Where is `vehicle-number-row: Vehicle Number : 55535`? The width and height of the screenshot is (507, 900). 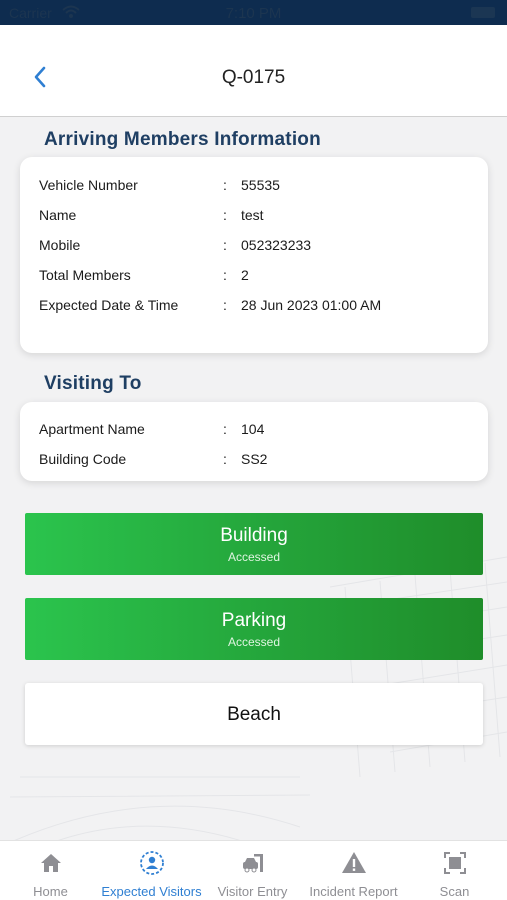 vehicle-number-row: Vehicle Number : 55535 is located at coordinates (254, 187).